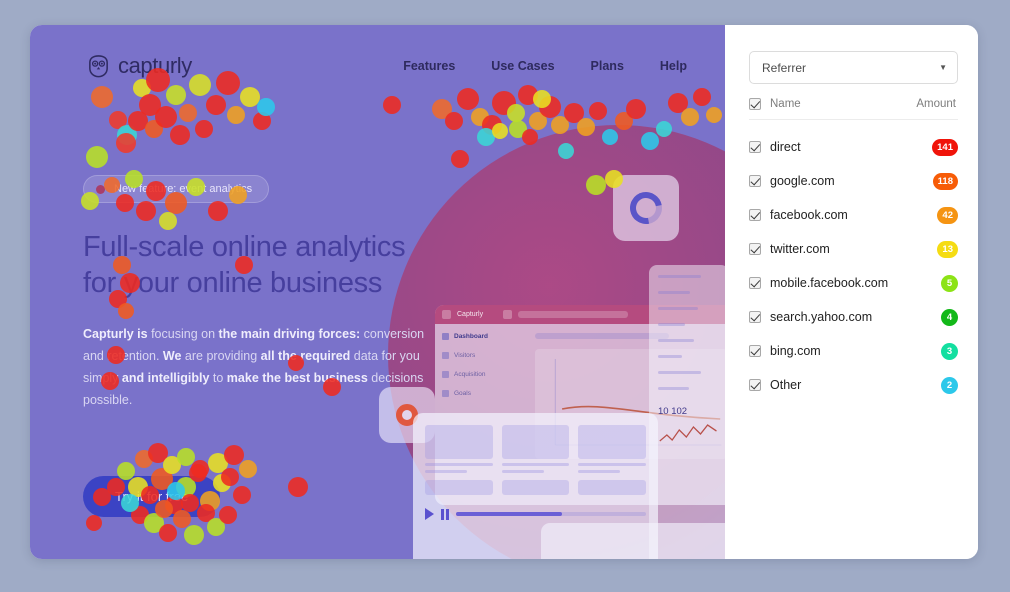 The height and width of the screenshot is (592, 1010). I want to click on referrer-name: mobile.facebook.com, so click(829, 283).